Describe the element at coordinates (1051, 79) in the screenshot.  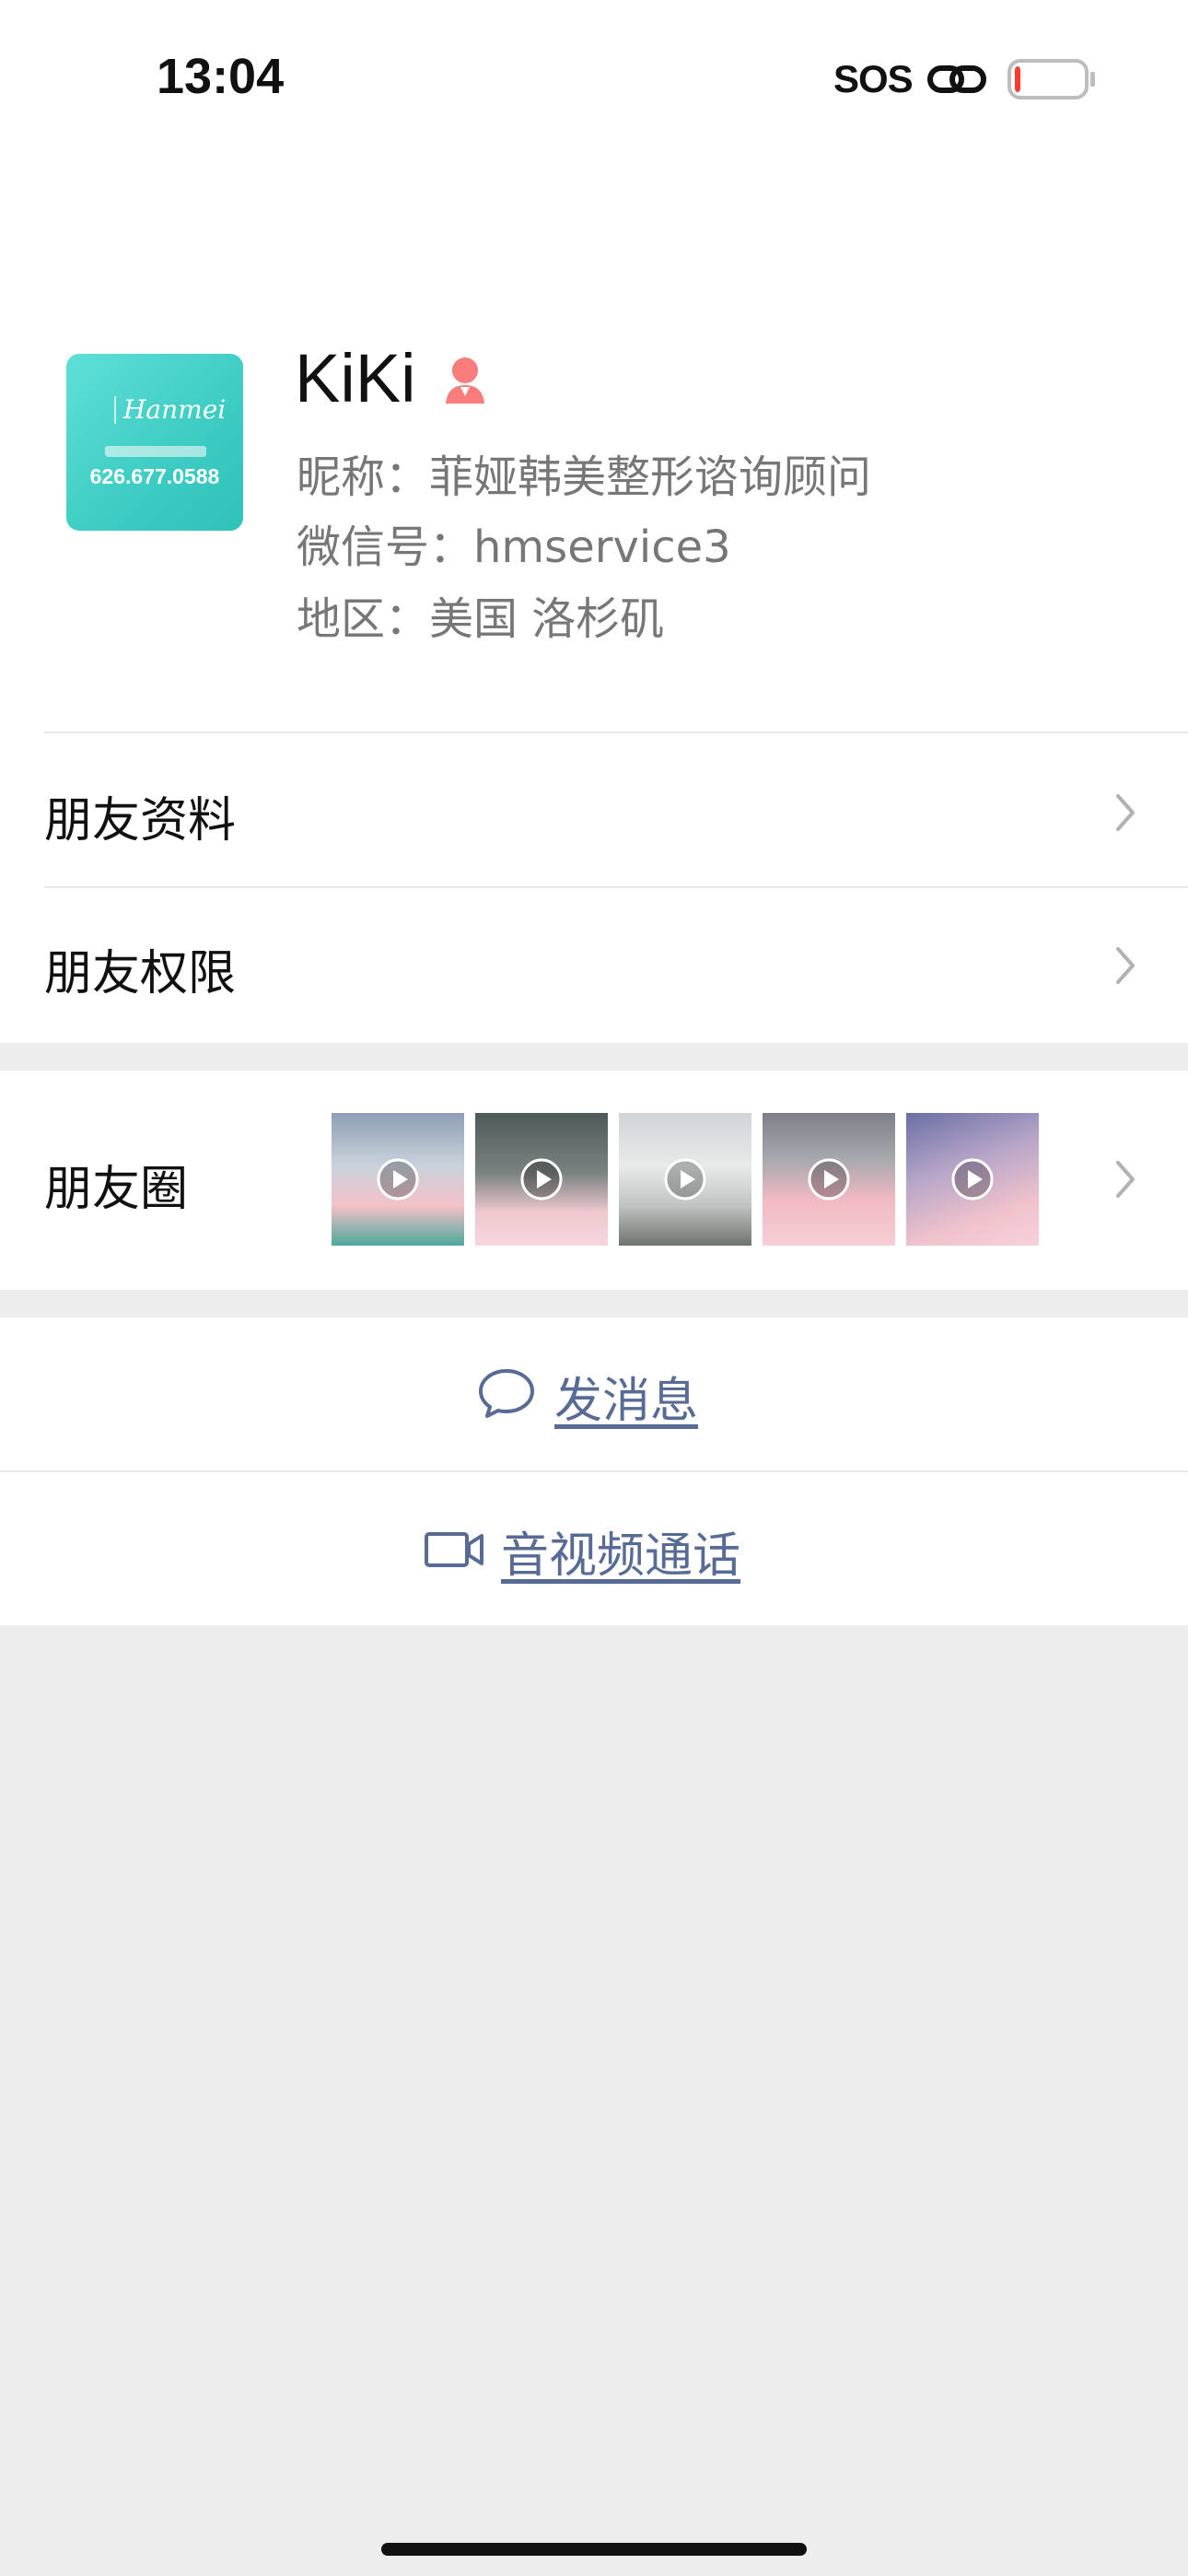
I see `battery-low-icon` at that location.